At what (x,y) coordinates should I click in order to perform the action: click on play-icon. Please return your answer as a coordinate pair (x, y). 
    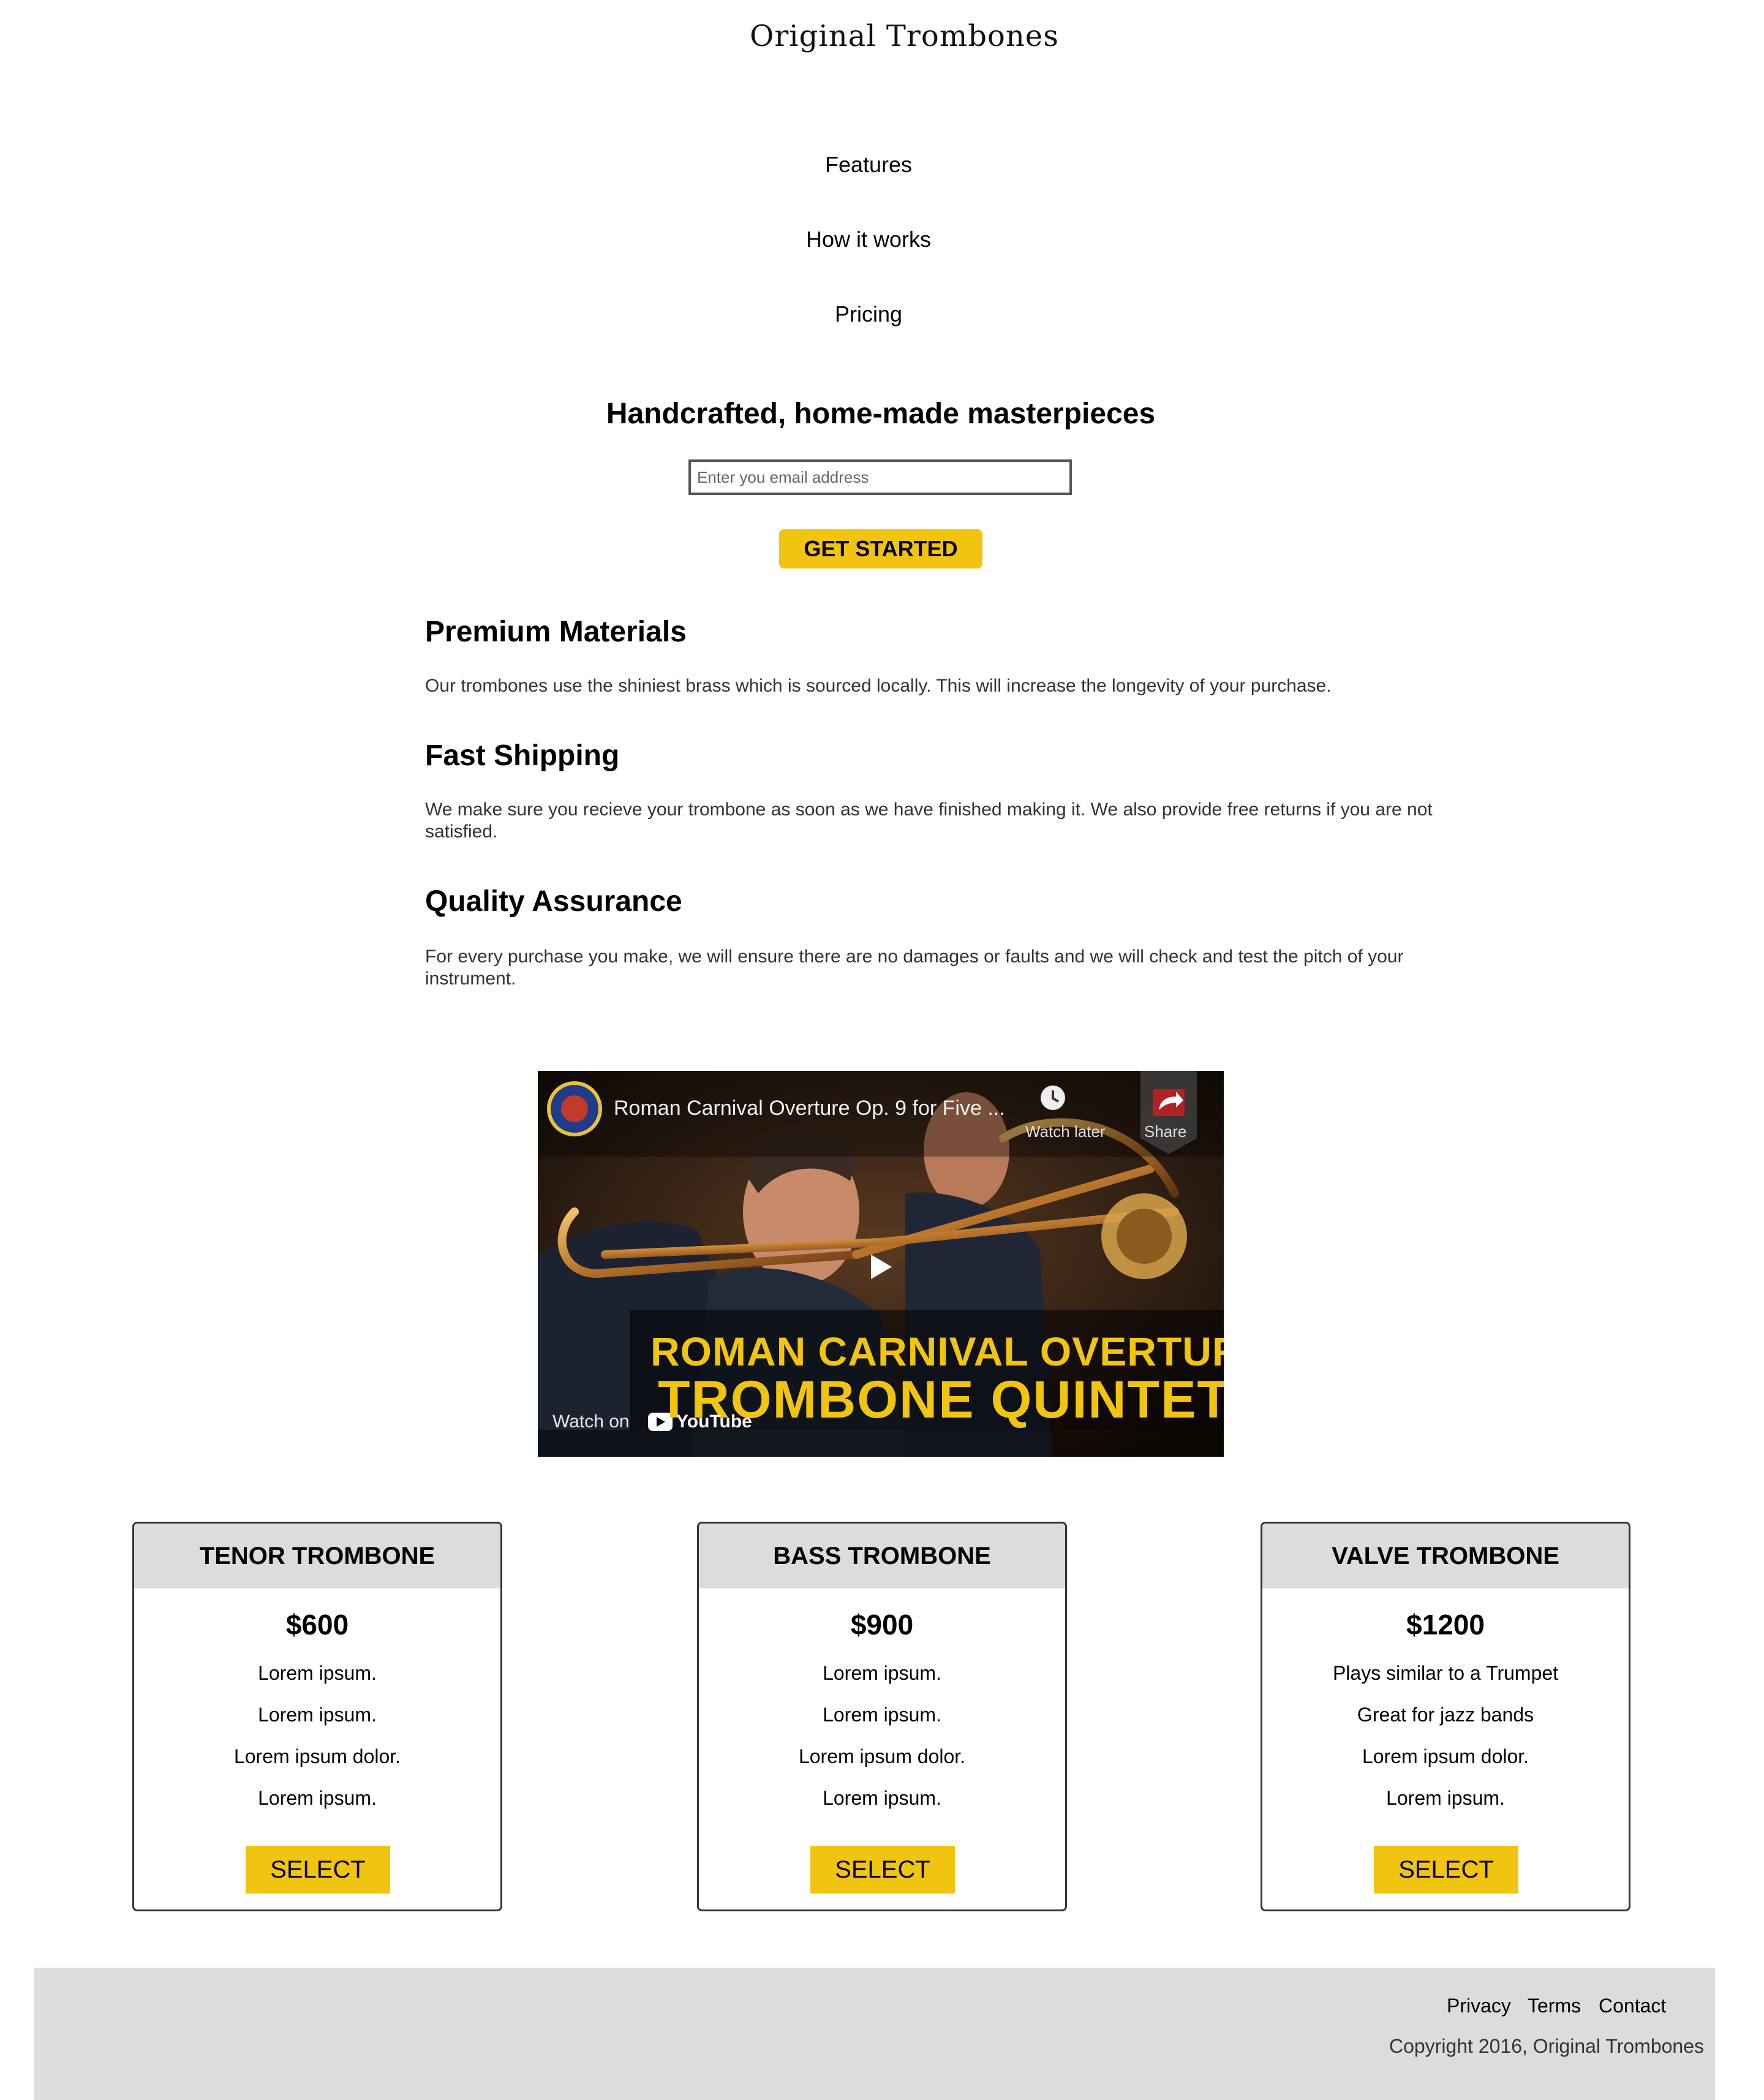
    Looking at the image, I should click on (880, 1267).